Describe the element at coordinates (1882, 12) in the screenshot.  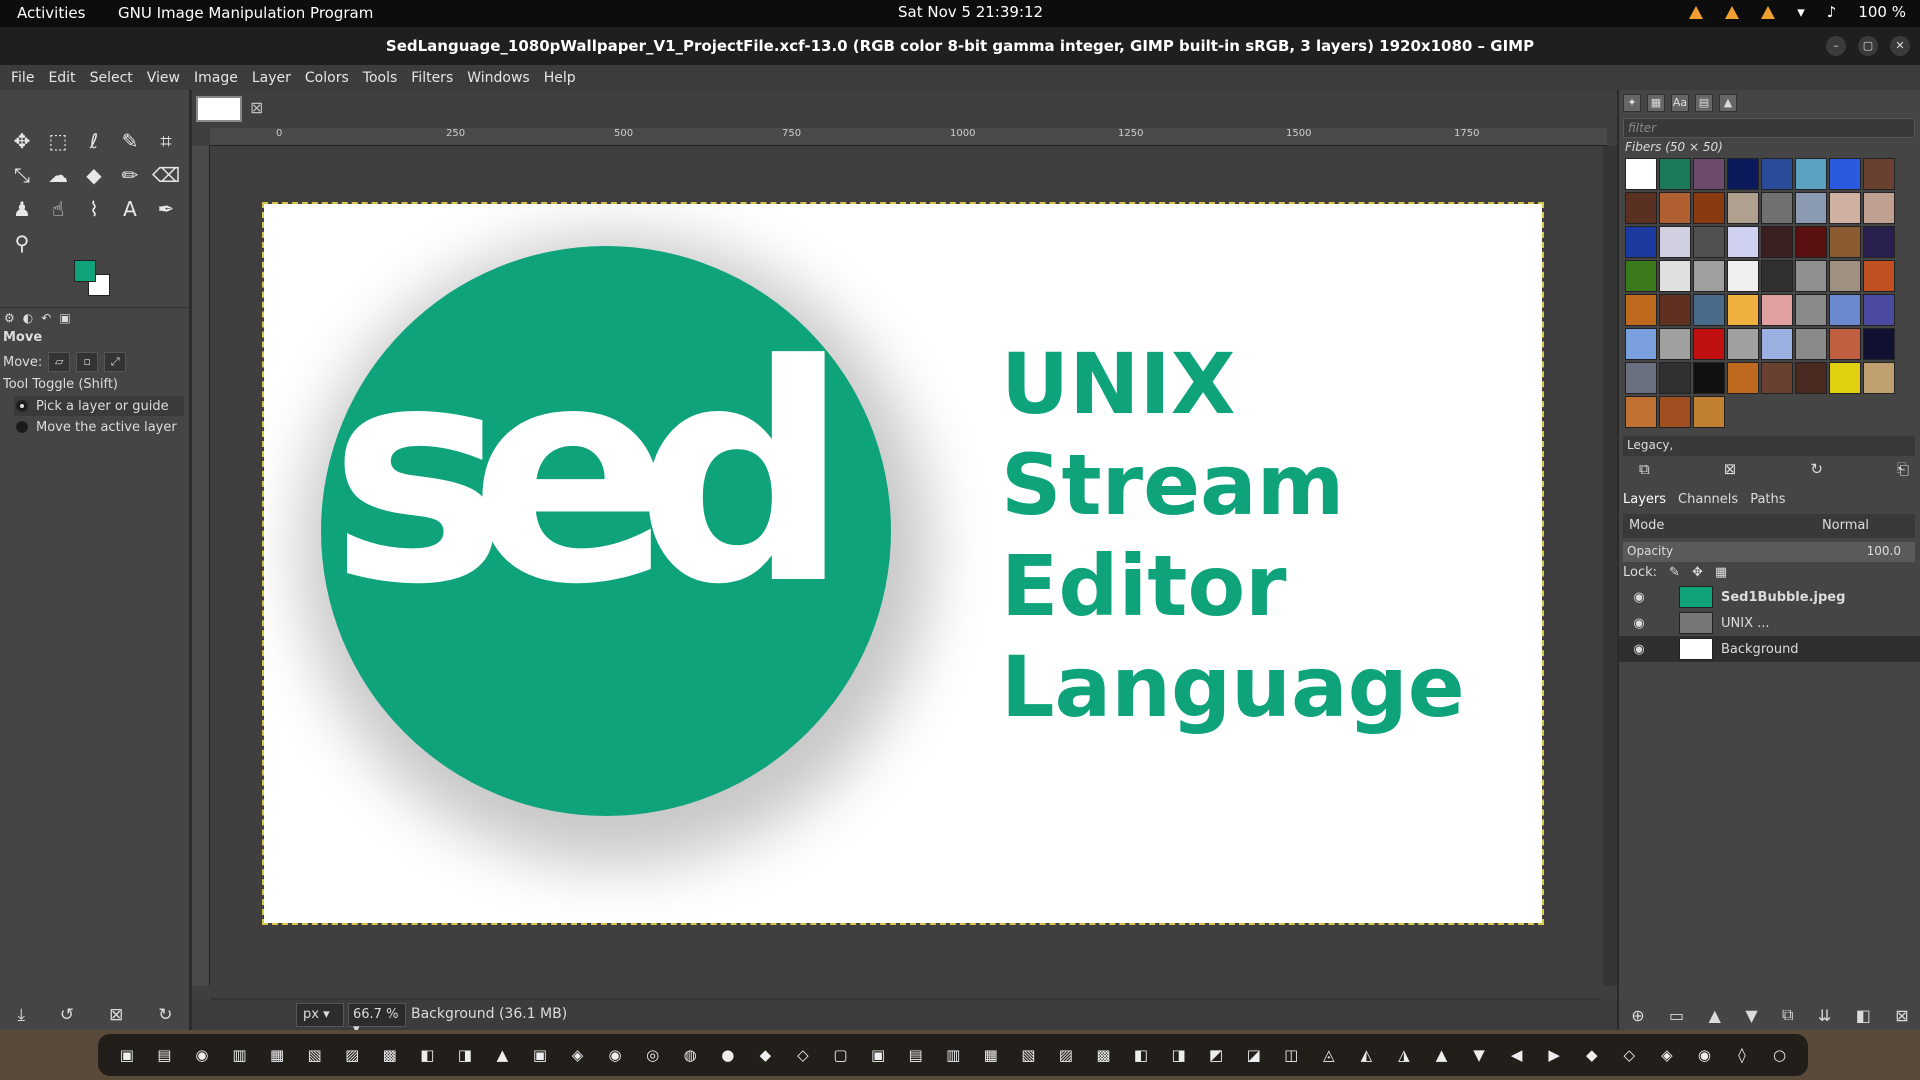
I see `battery-level: 100 %` at that location.